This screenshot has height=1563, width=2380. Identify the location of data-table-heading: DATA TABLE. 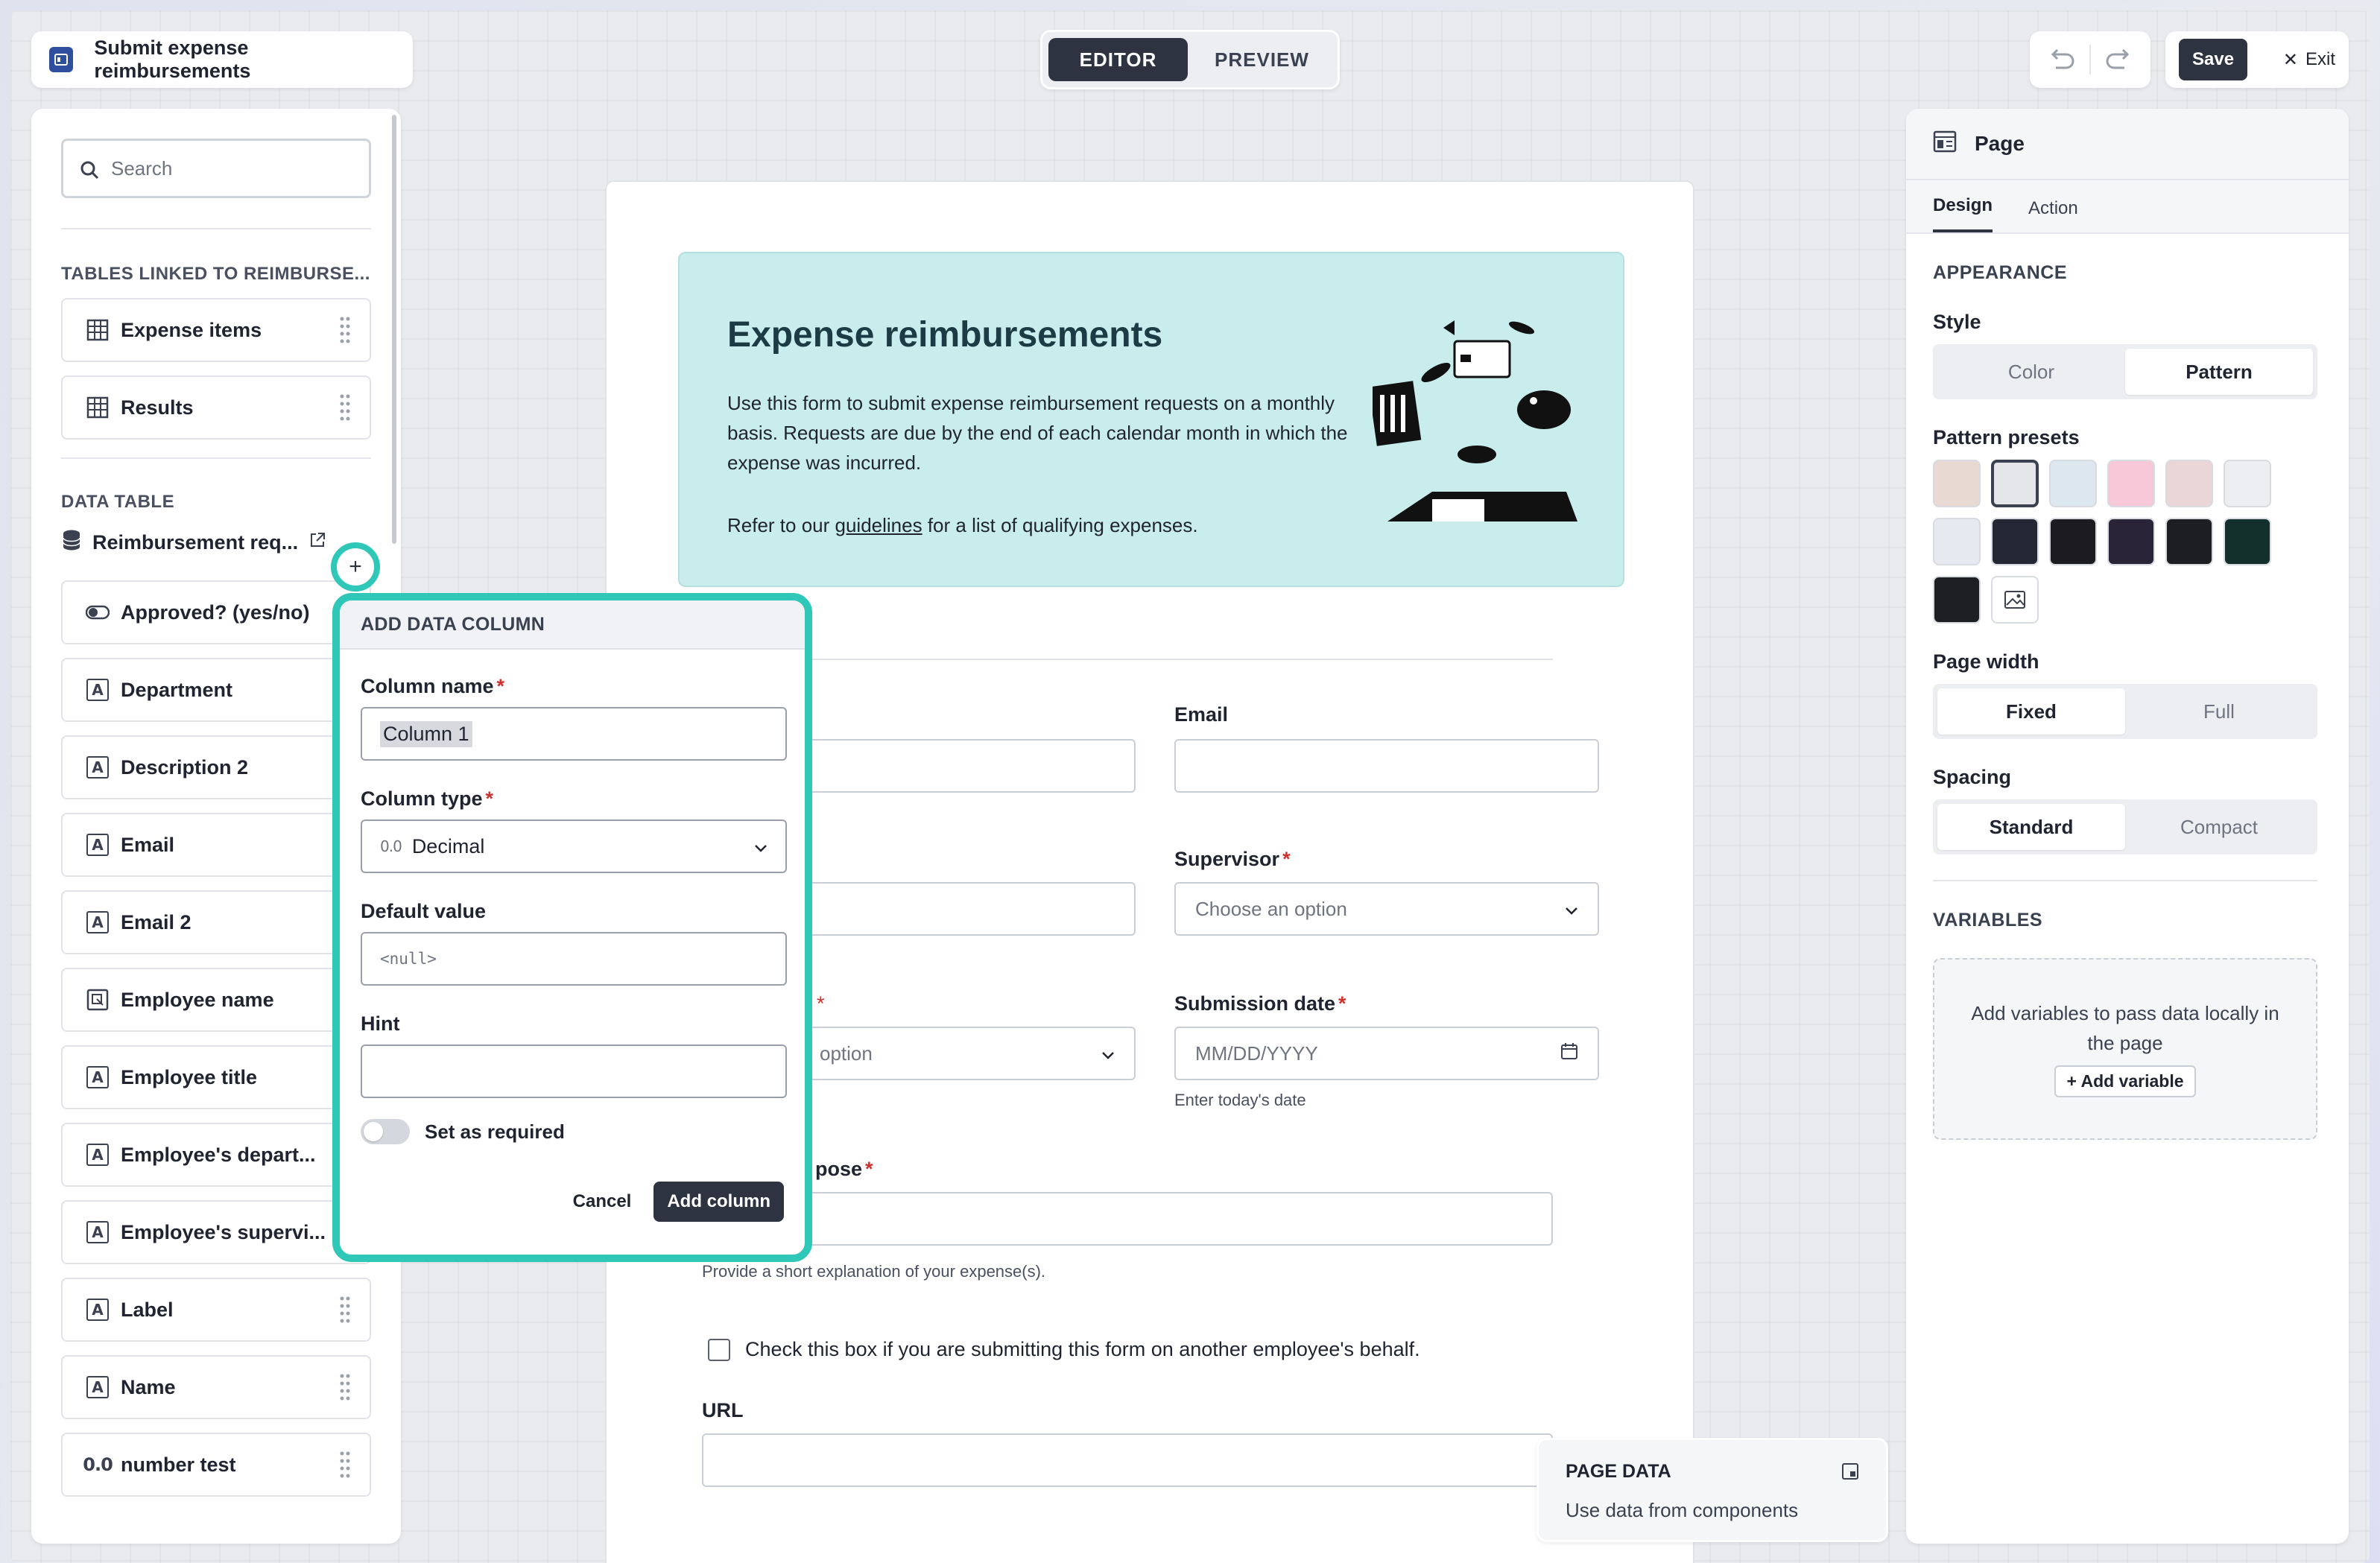
(118, 502).